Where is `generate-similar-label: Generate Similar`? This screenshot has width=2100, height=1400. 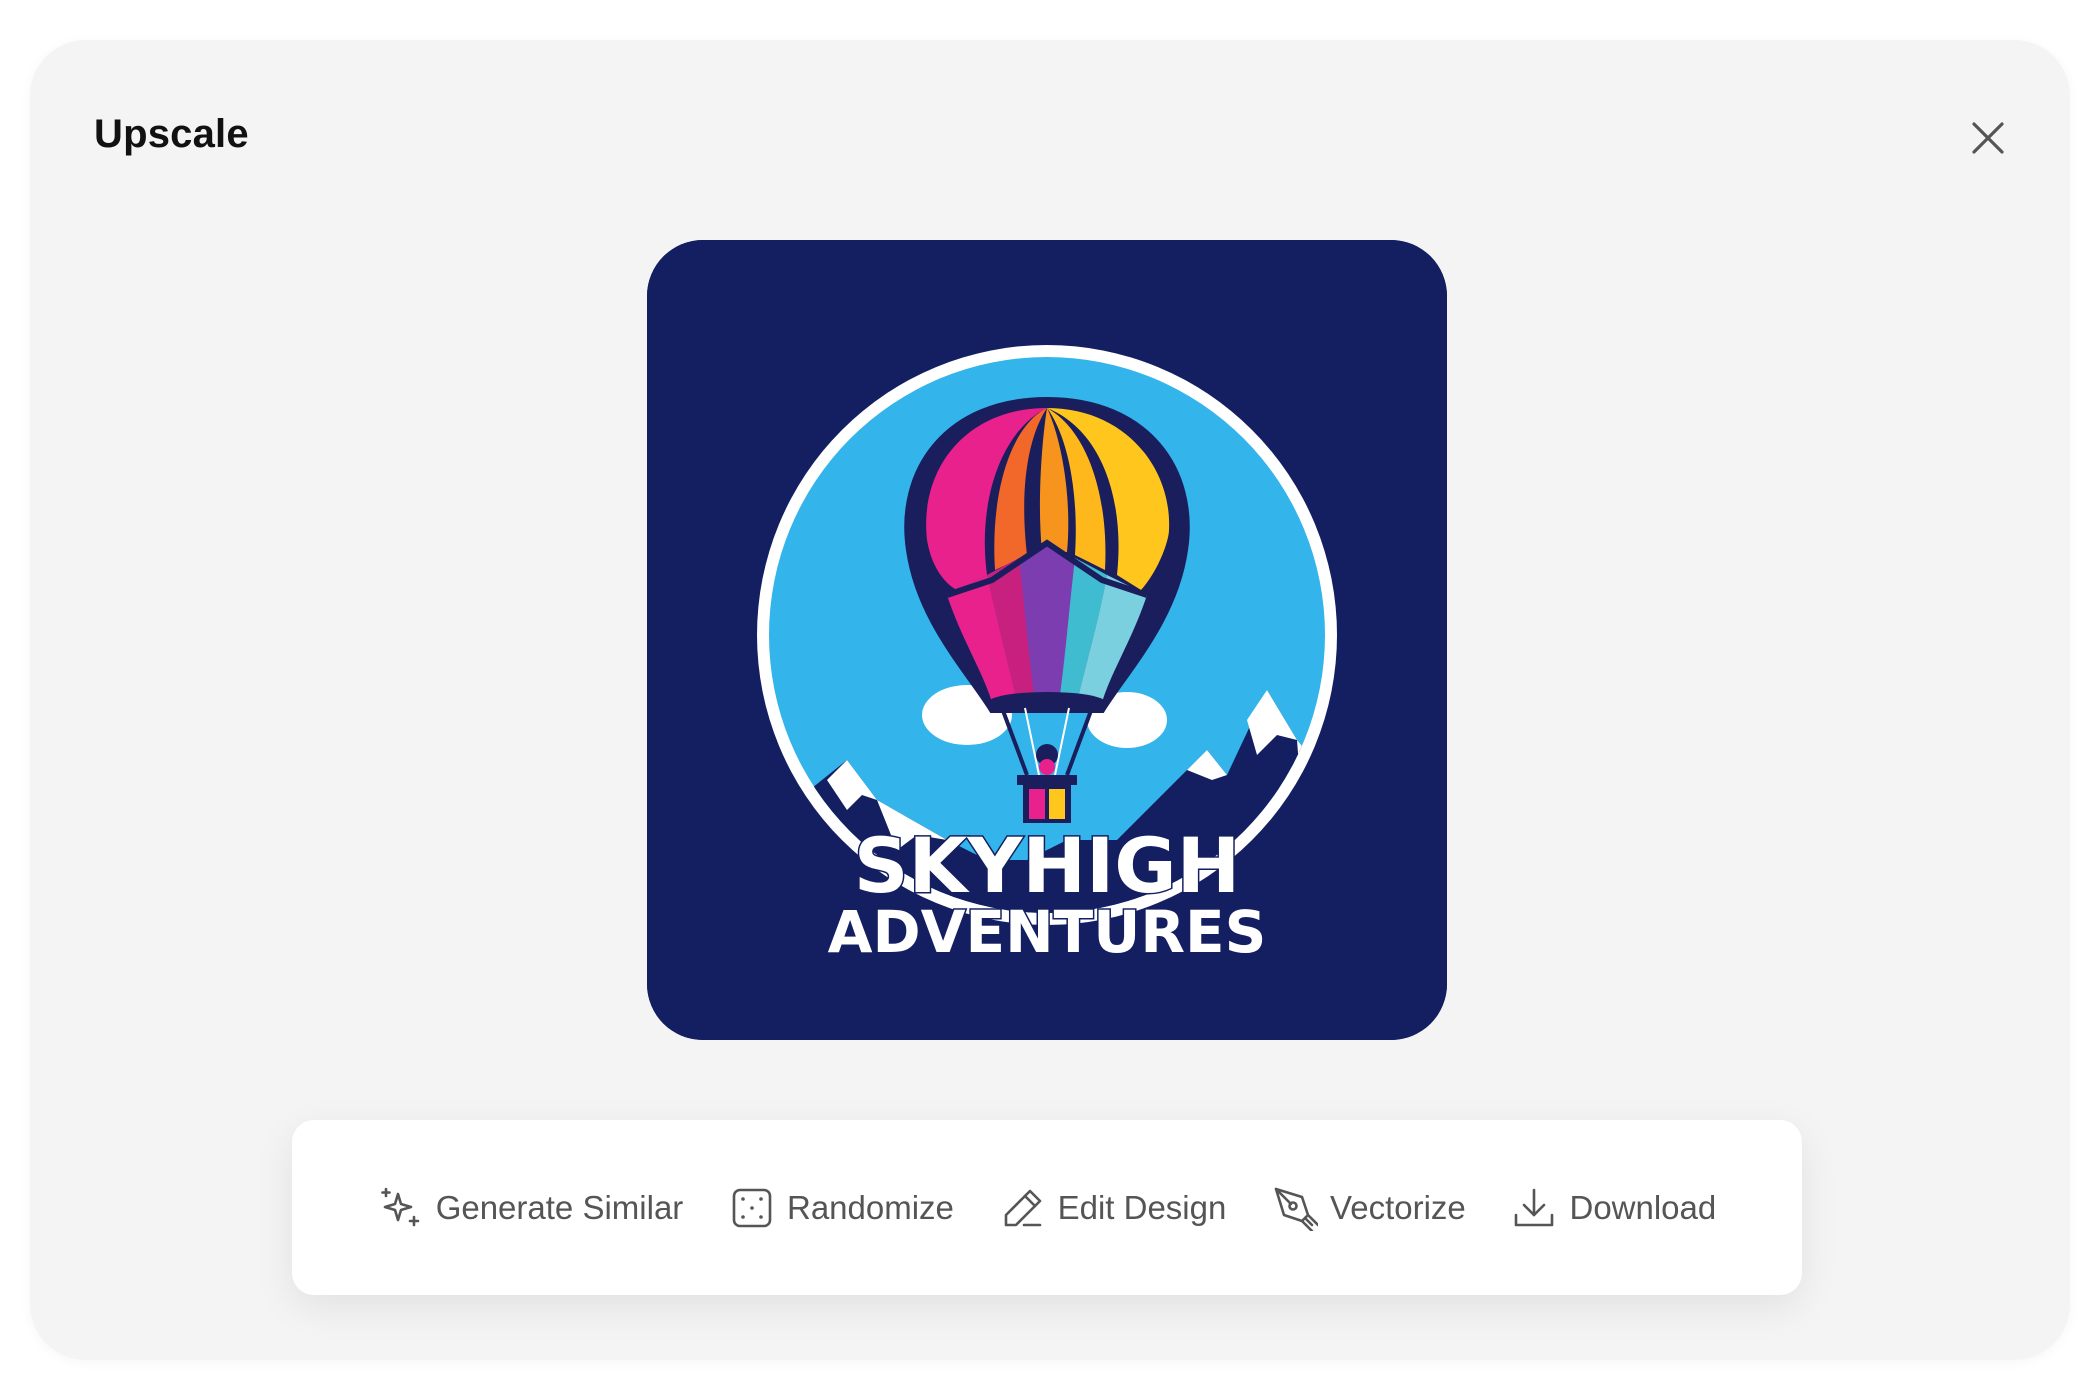
generate-similar-label: Generate Similar is located at coordinates (559, 1207).